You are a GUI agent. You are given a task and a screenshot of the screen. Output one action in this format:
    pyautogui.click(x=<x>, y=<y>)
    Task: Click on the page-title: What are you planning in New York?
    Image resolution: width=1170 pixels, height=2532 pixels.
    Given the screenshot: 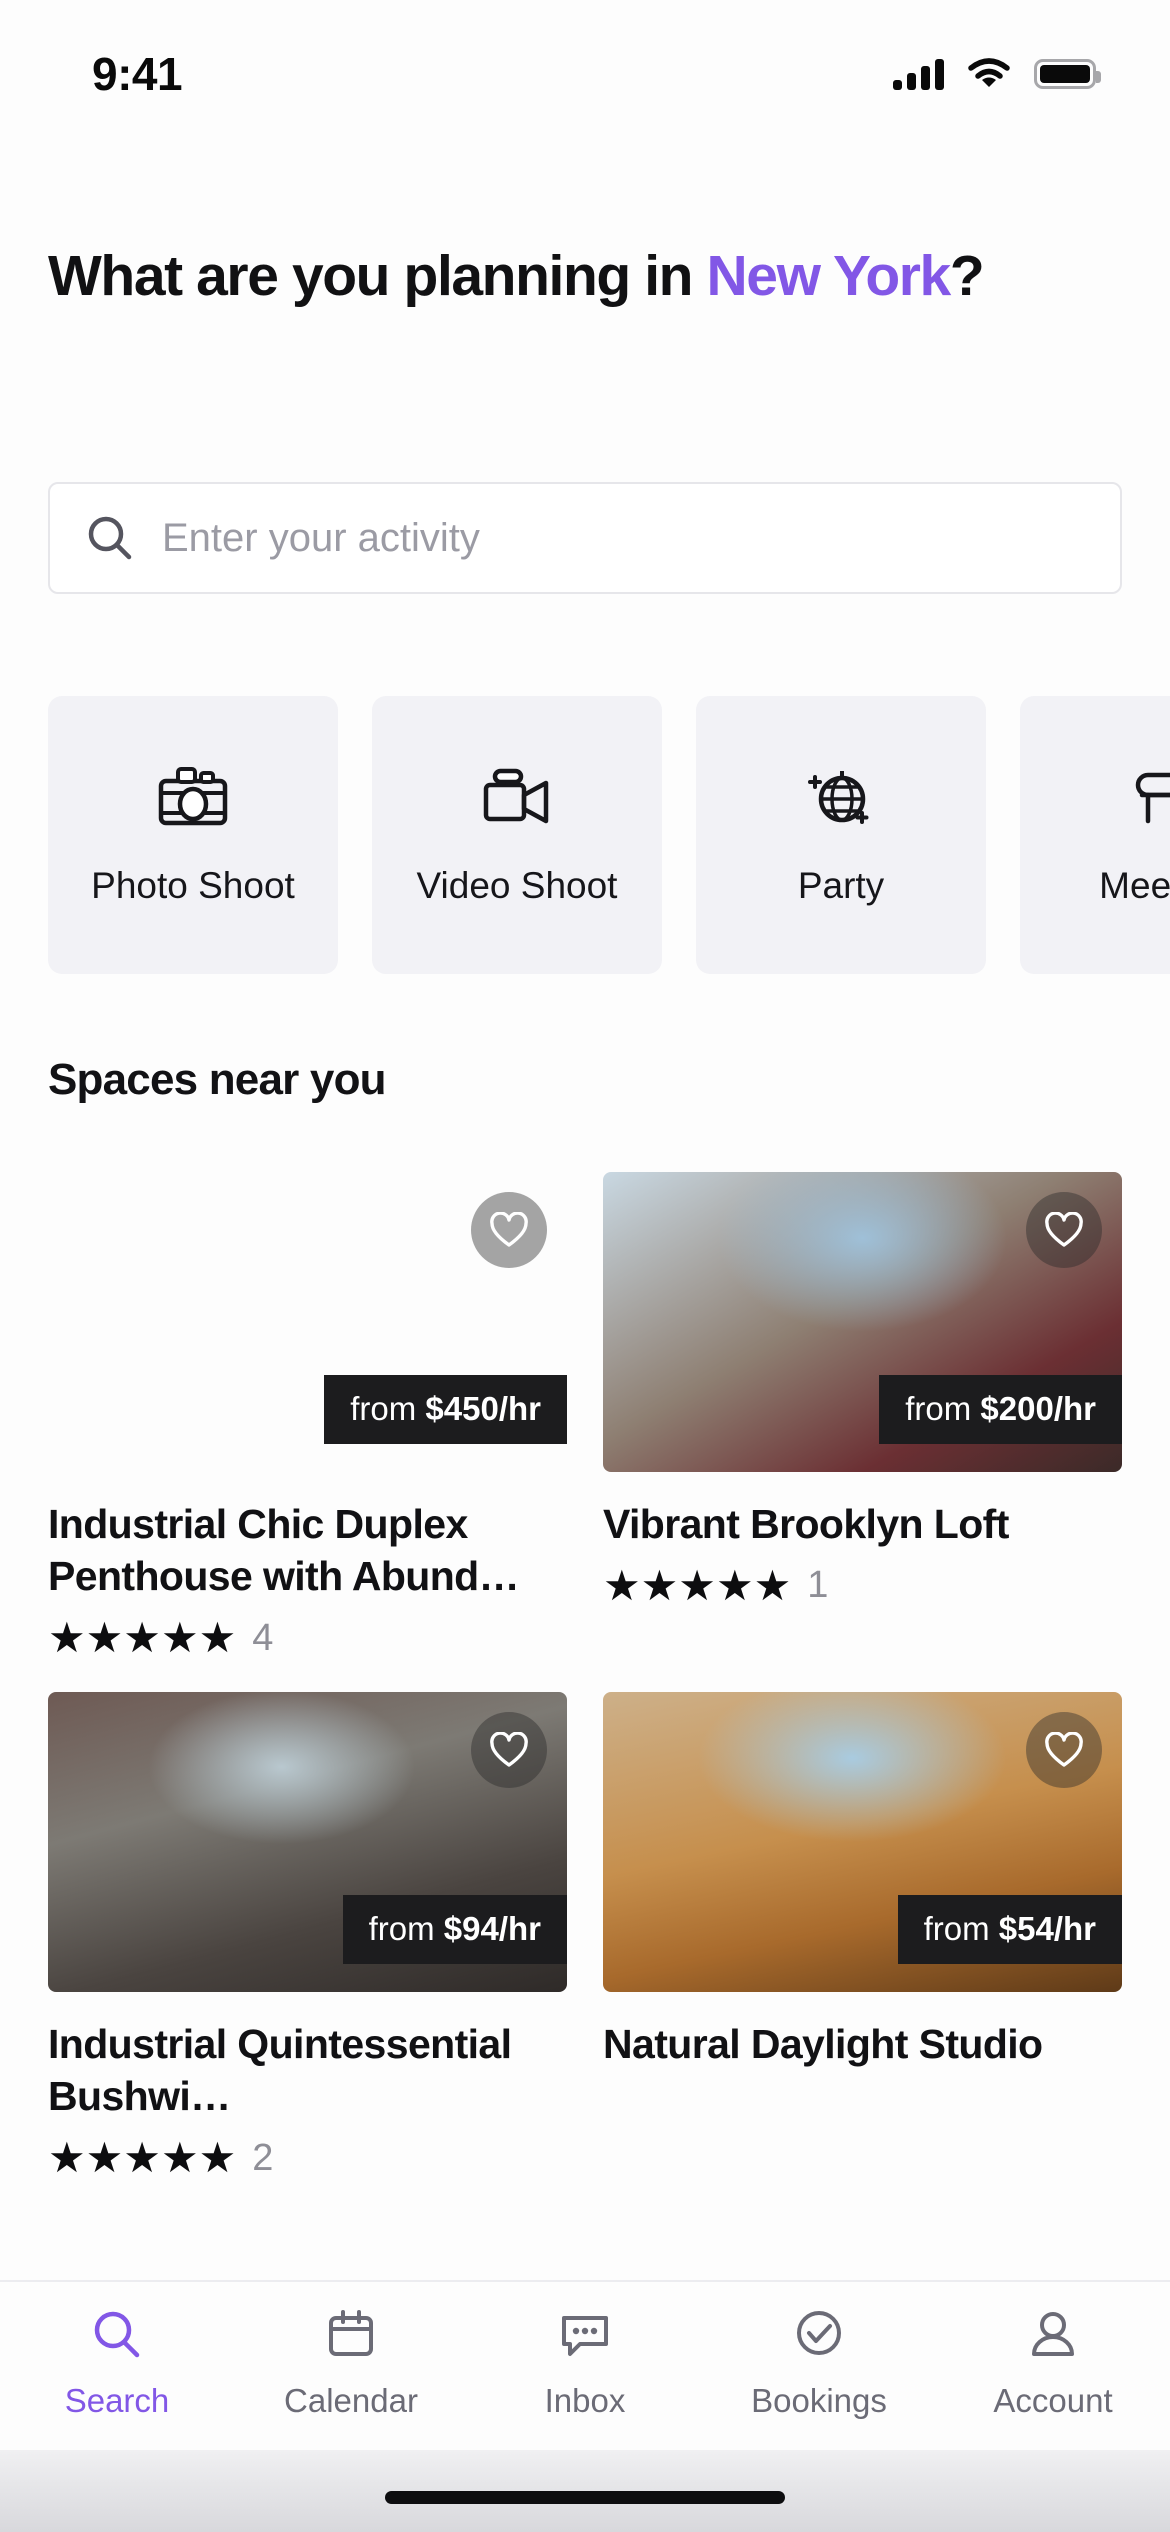 What is the action you would take?
    pyautogui.click(x=585, y=276)
    